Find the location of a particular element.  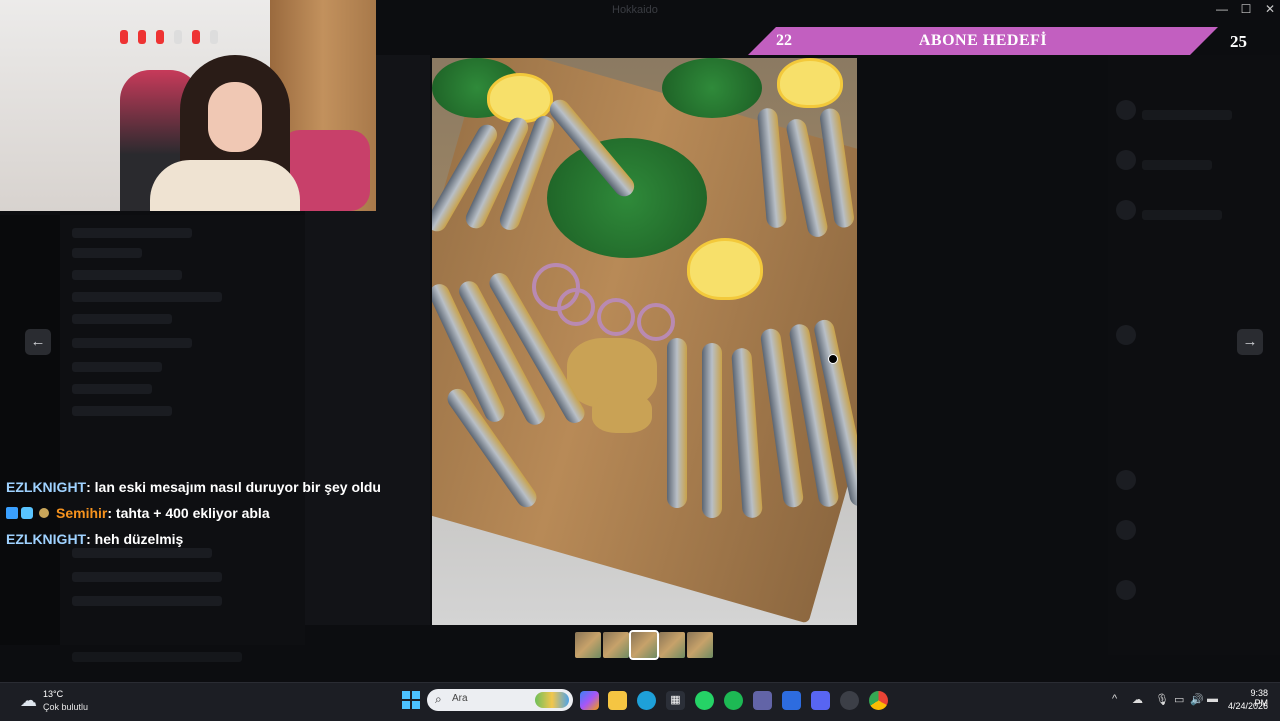

clock-date: 4/24/2026 is located at coordinates (1246, 706).